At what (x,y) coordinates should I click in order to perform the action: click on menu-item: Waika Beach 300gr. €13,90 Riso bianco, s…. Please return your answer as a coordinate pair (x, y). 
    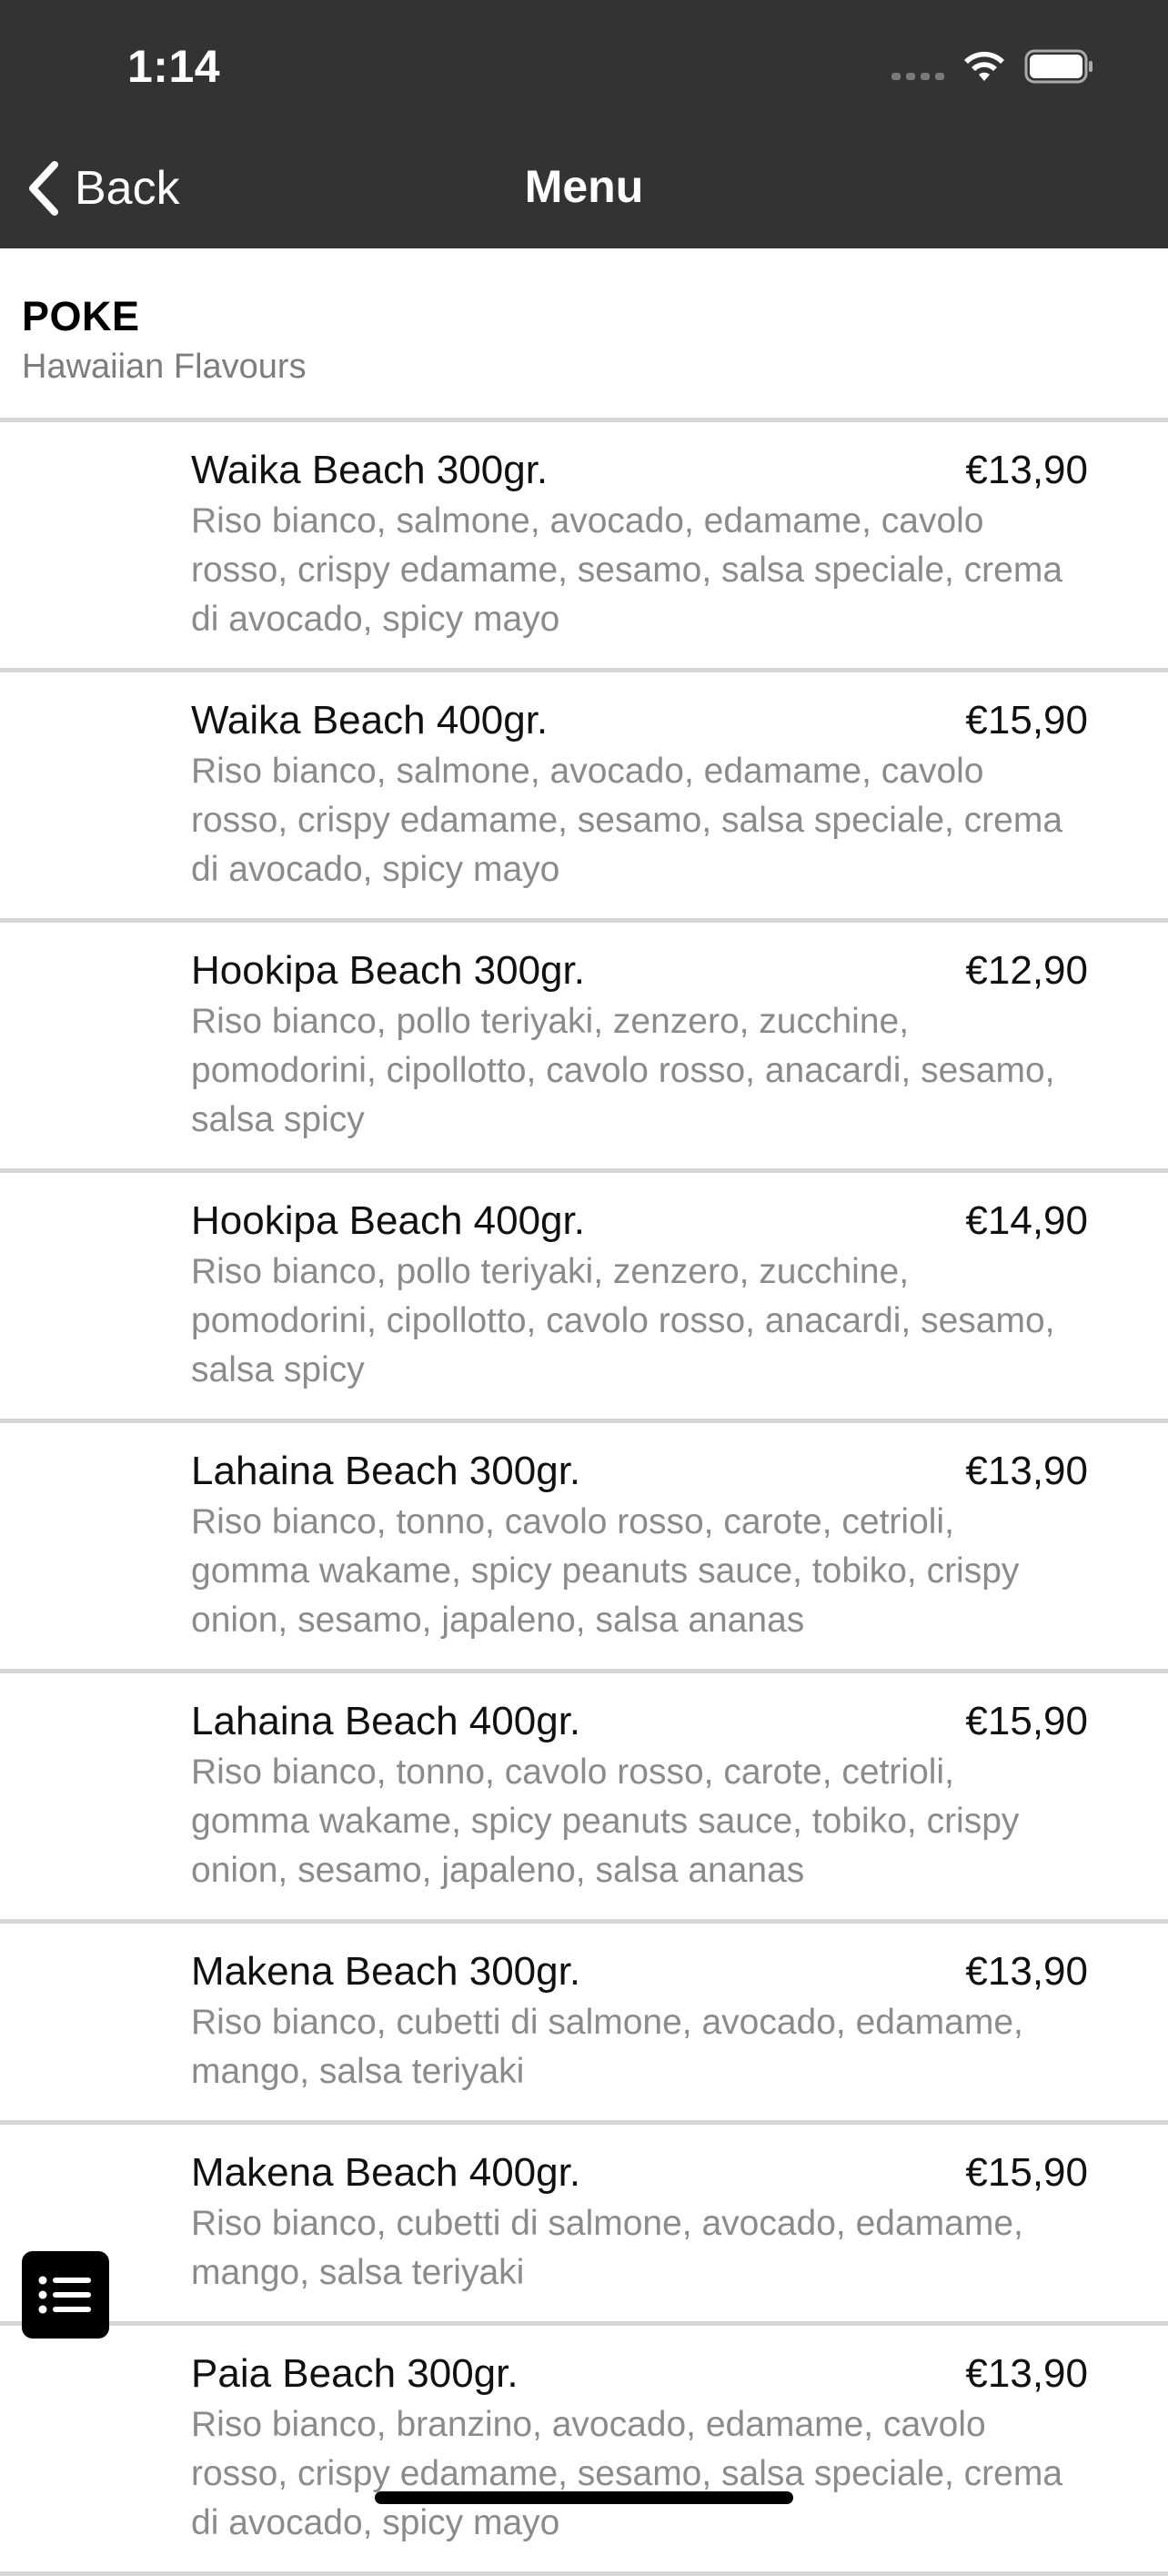
    Looking at the image, I should click on (584, 547).